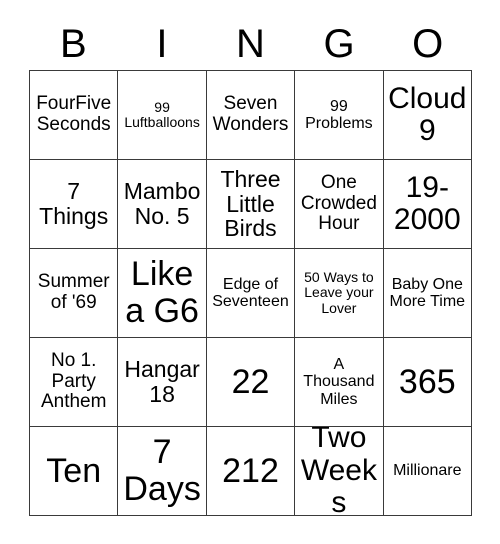 The height and width of the screenshot is (544, 500). I want to click on bingo-header-letter-o: O, so click(428, 44).